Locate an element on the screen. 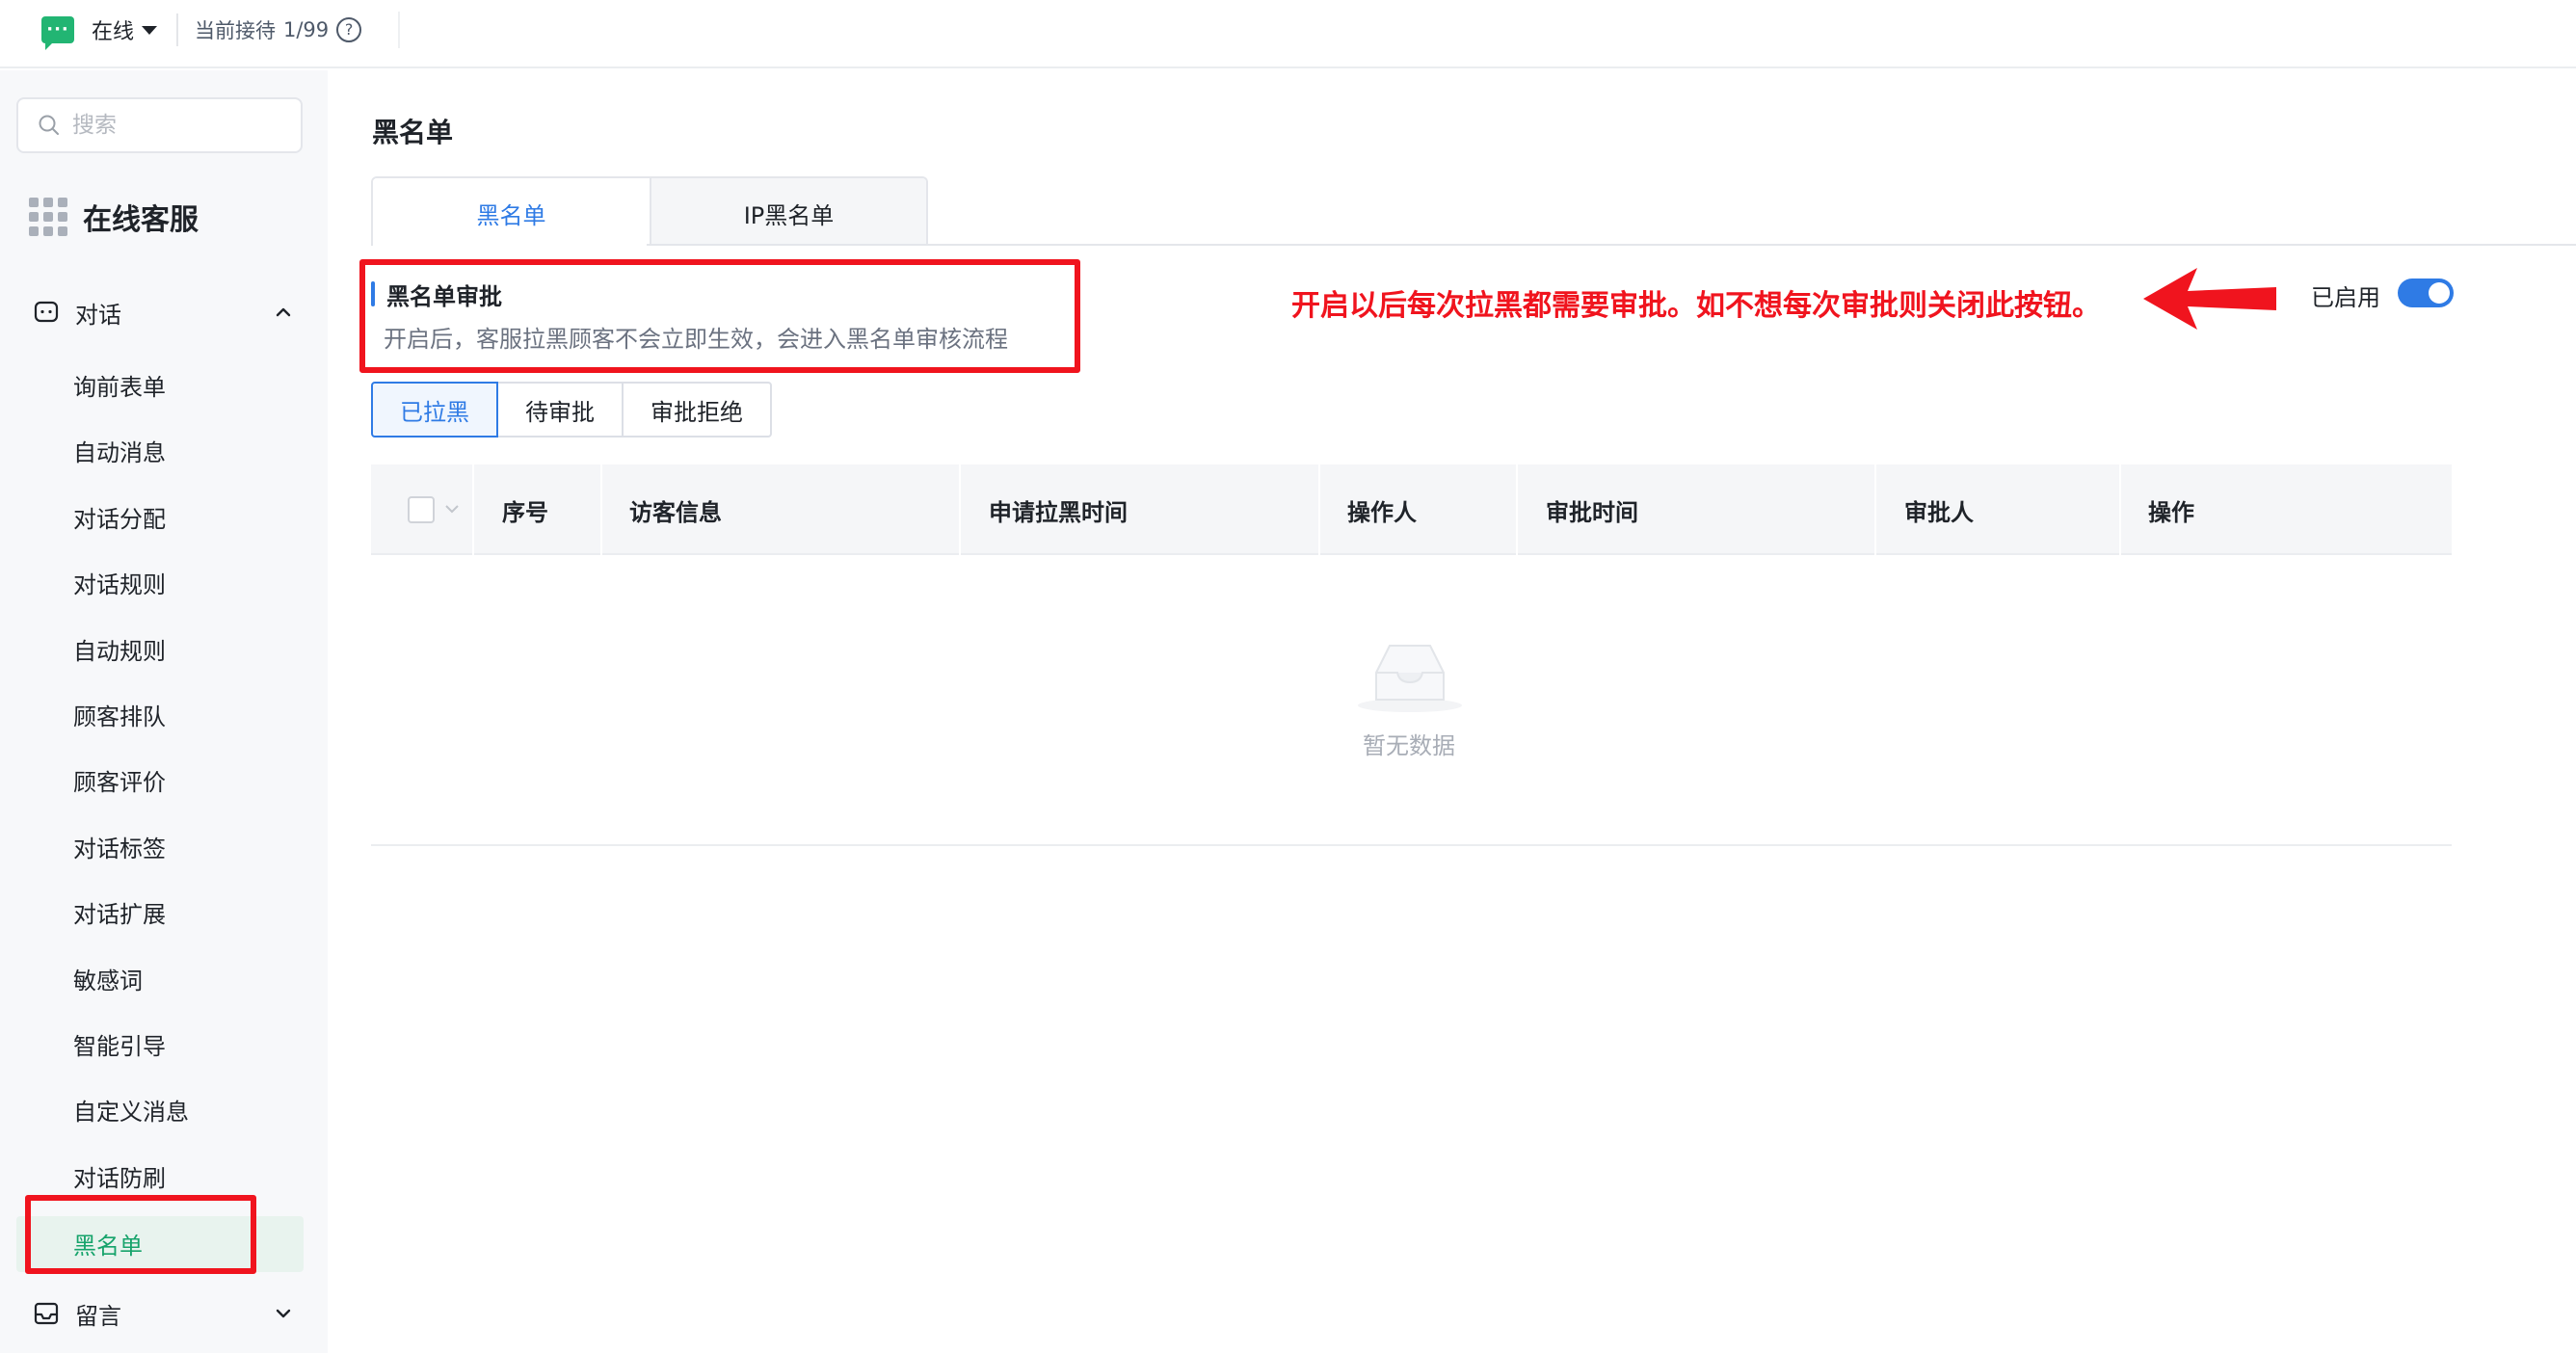 Image resolution: width=2576 pixels, height=1353 pixels. subtab-blocked: 已拉黑 is located at coordinates (434, 410).